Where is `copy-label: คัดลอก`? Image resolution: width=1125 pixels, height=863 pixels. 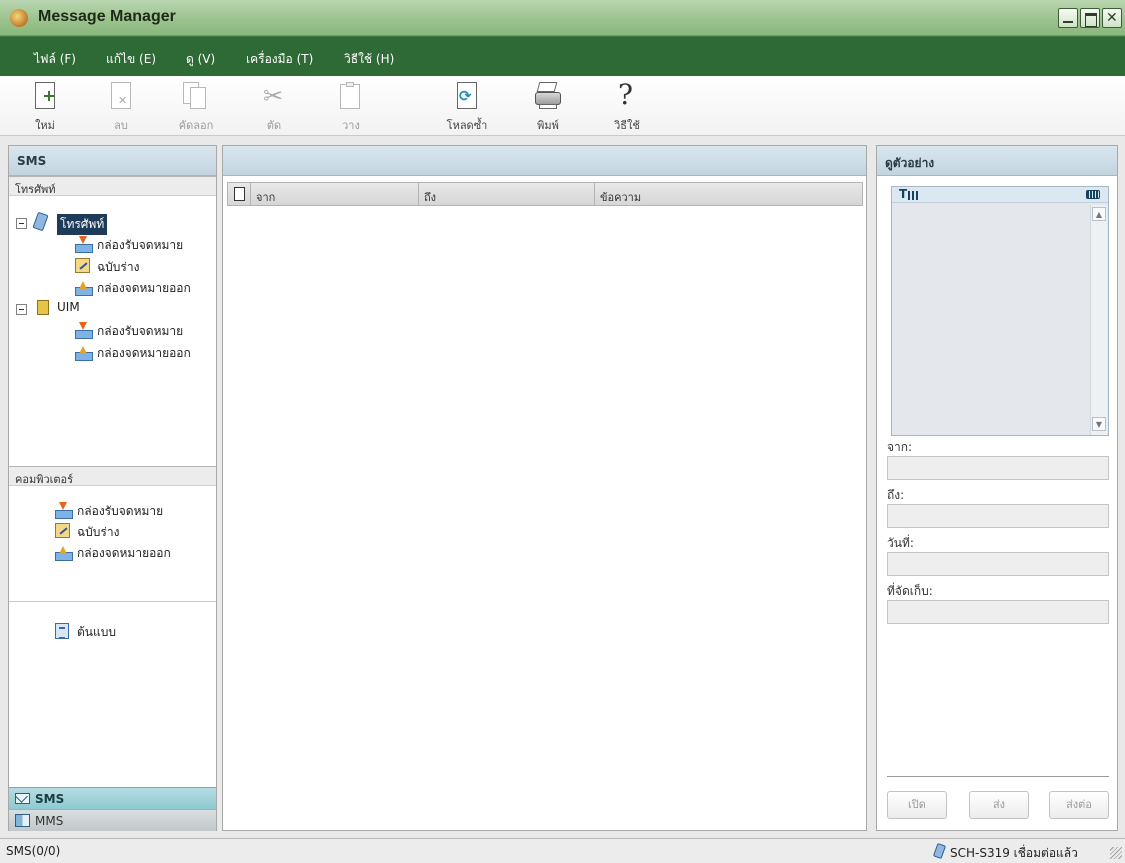 copy-label: คัดลอก is located at coordinates (196, 125).